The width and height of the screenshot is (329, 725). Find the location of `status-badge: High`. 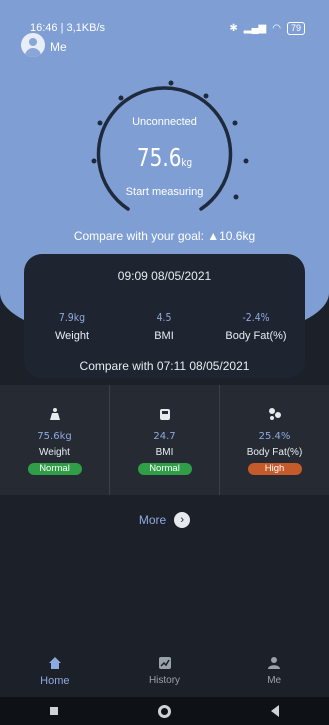

status-badge: High is located at coordinates (274, 469).